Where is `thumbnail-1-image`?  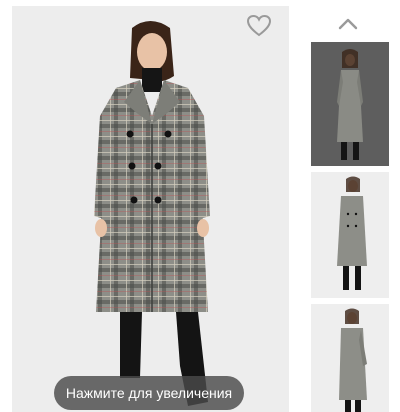 thumbnail-1-image is located at coordinates (350, 104).